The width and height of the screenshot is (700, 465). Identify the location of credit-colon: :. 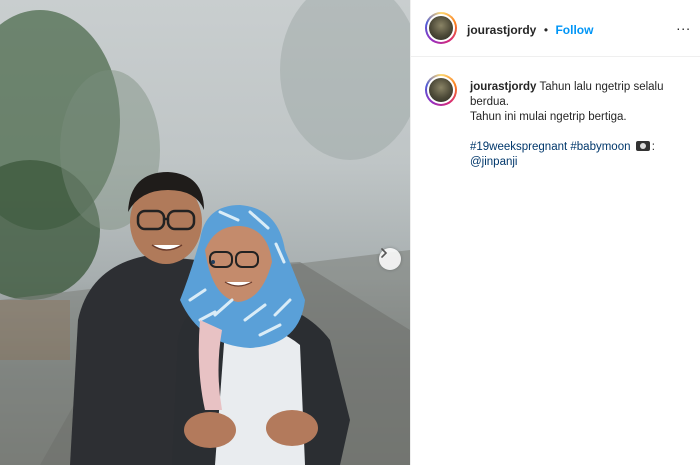
(653, 147).